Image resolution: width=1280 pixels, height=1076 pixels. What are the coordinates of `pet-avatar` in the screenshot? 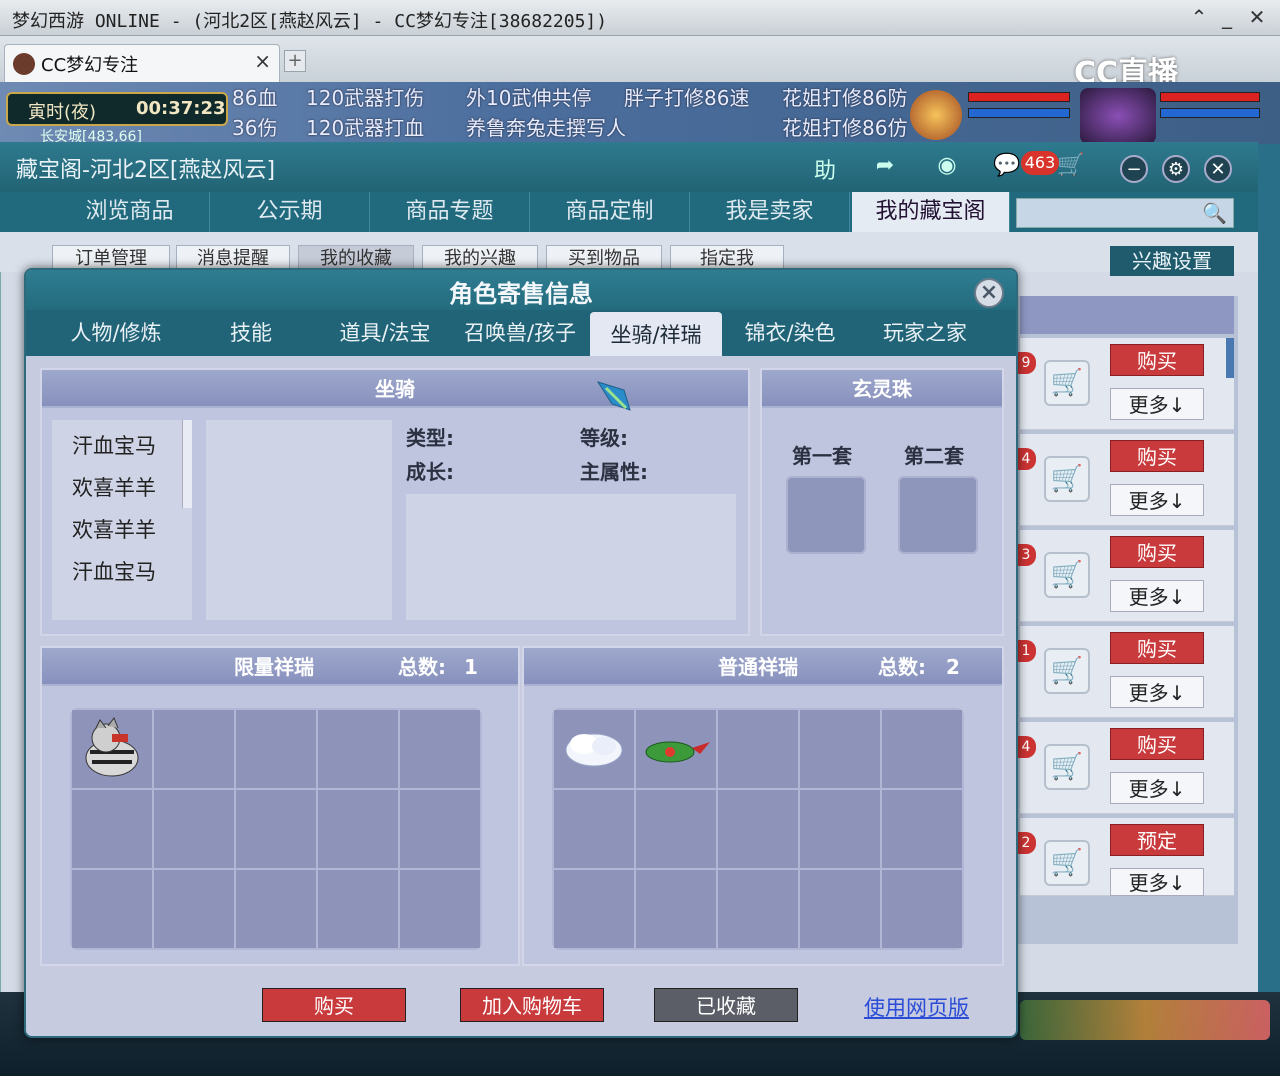 It's located at (936, 115).